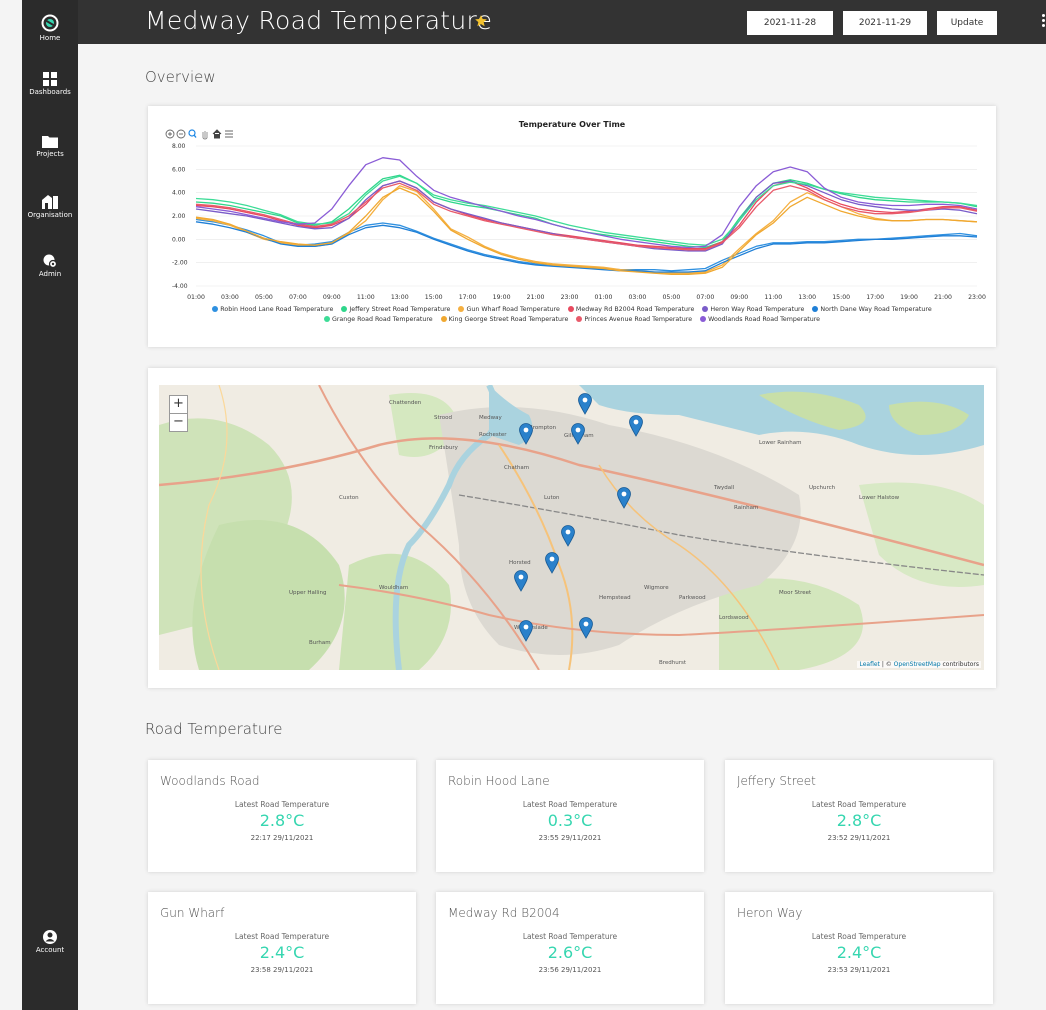 The image size is (1046, 1010). What do you see at coordinates (178, 422) in the screenshot?
I see `zoom-out-button: −` at bounding box center [178, 422].